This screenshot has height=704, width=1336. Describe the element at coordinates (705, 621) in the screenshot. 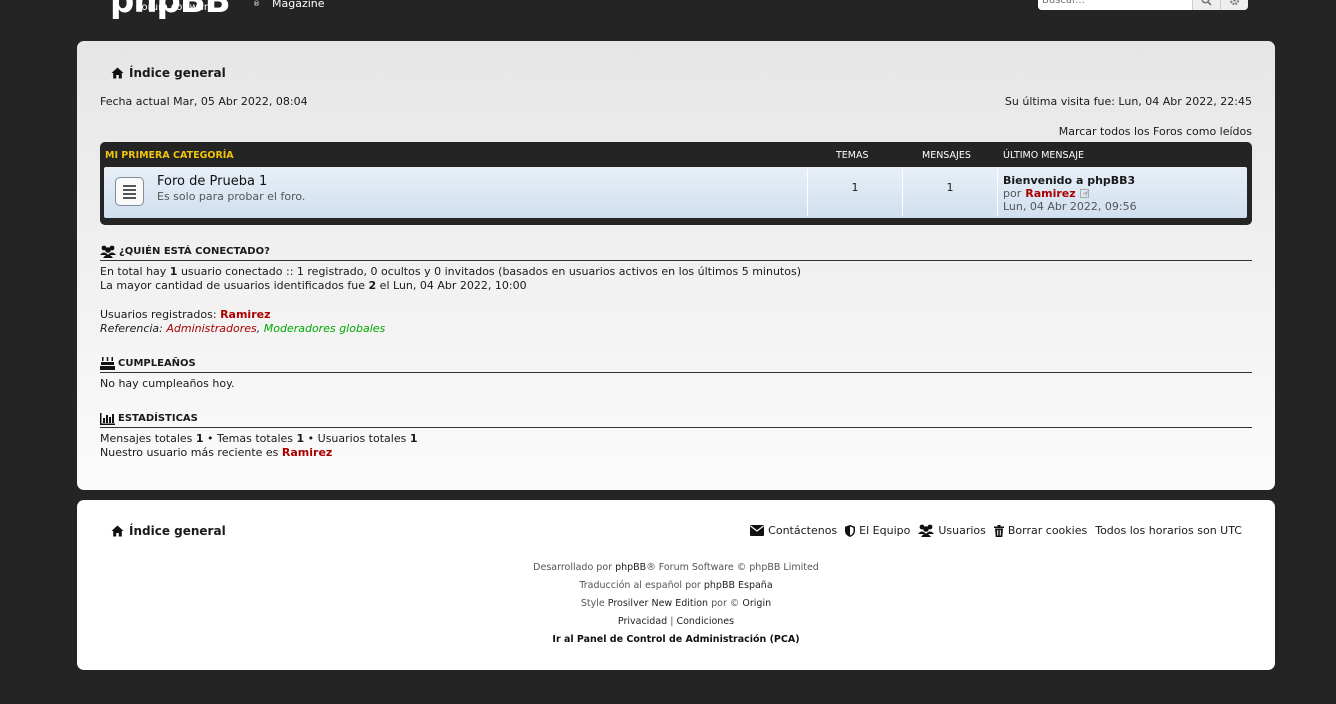

I see `terms-link: Condiciones` at that location.